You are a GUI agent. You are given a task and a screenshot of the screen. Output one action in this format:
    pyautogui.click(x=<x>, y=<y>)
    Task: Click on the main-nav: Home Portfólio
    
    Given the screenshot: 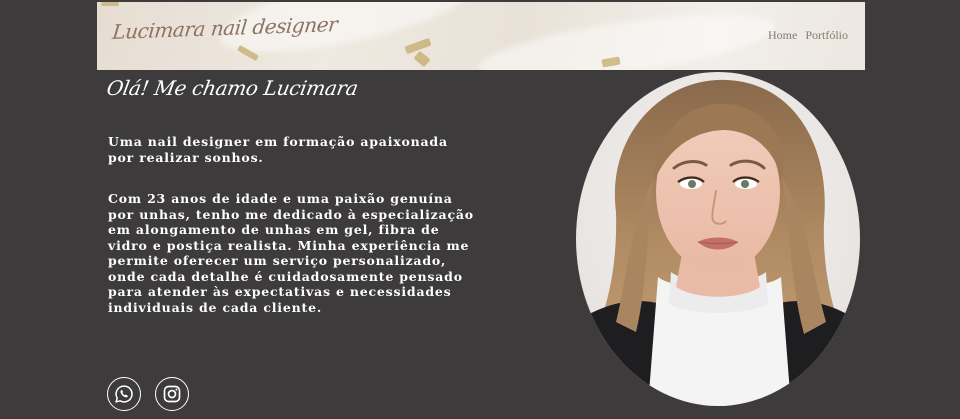 What is the action you would take?
    pyautogui.click(x=808, y=35)
    